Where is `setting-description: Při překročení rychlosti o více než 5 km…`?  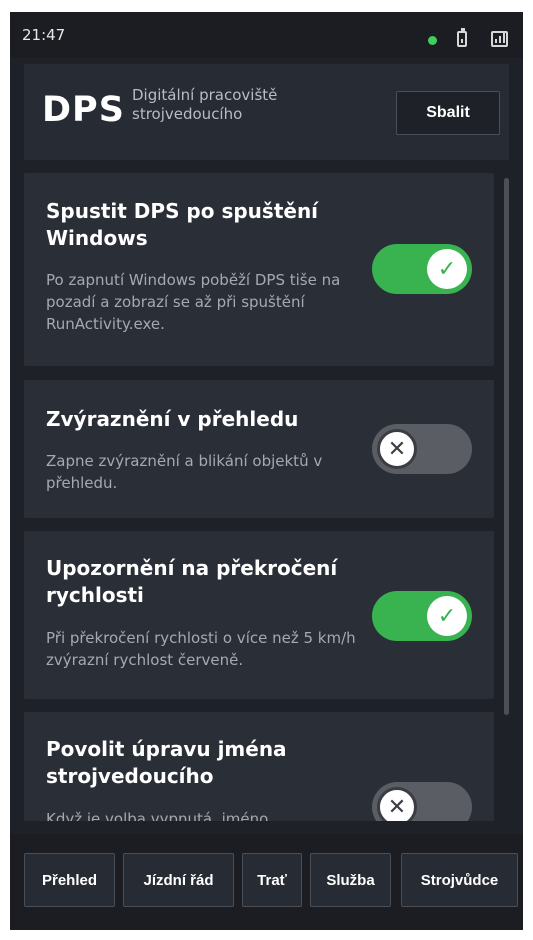 setting-description: Při překročení rychlosti o více než 5 km… is located at coordinates (201, 649).